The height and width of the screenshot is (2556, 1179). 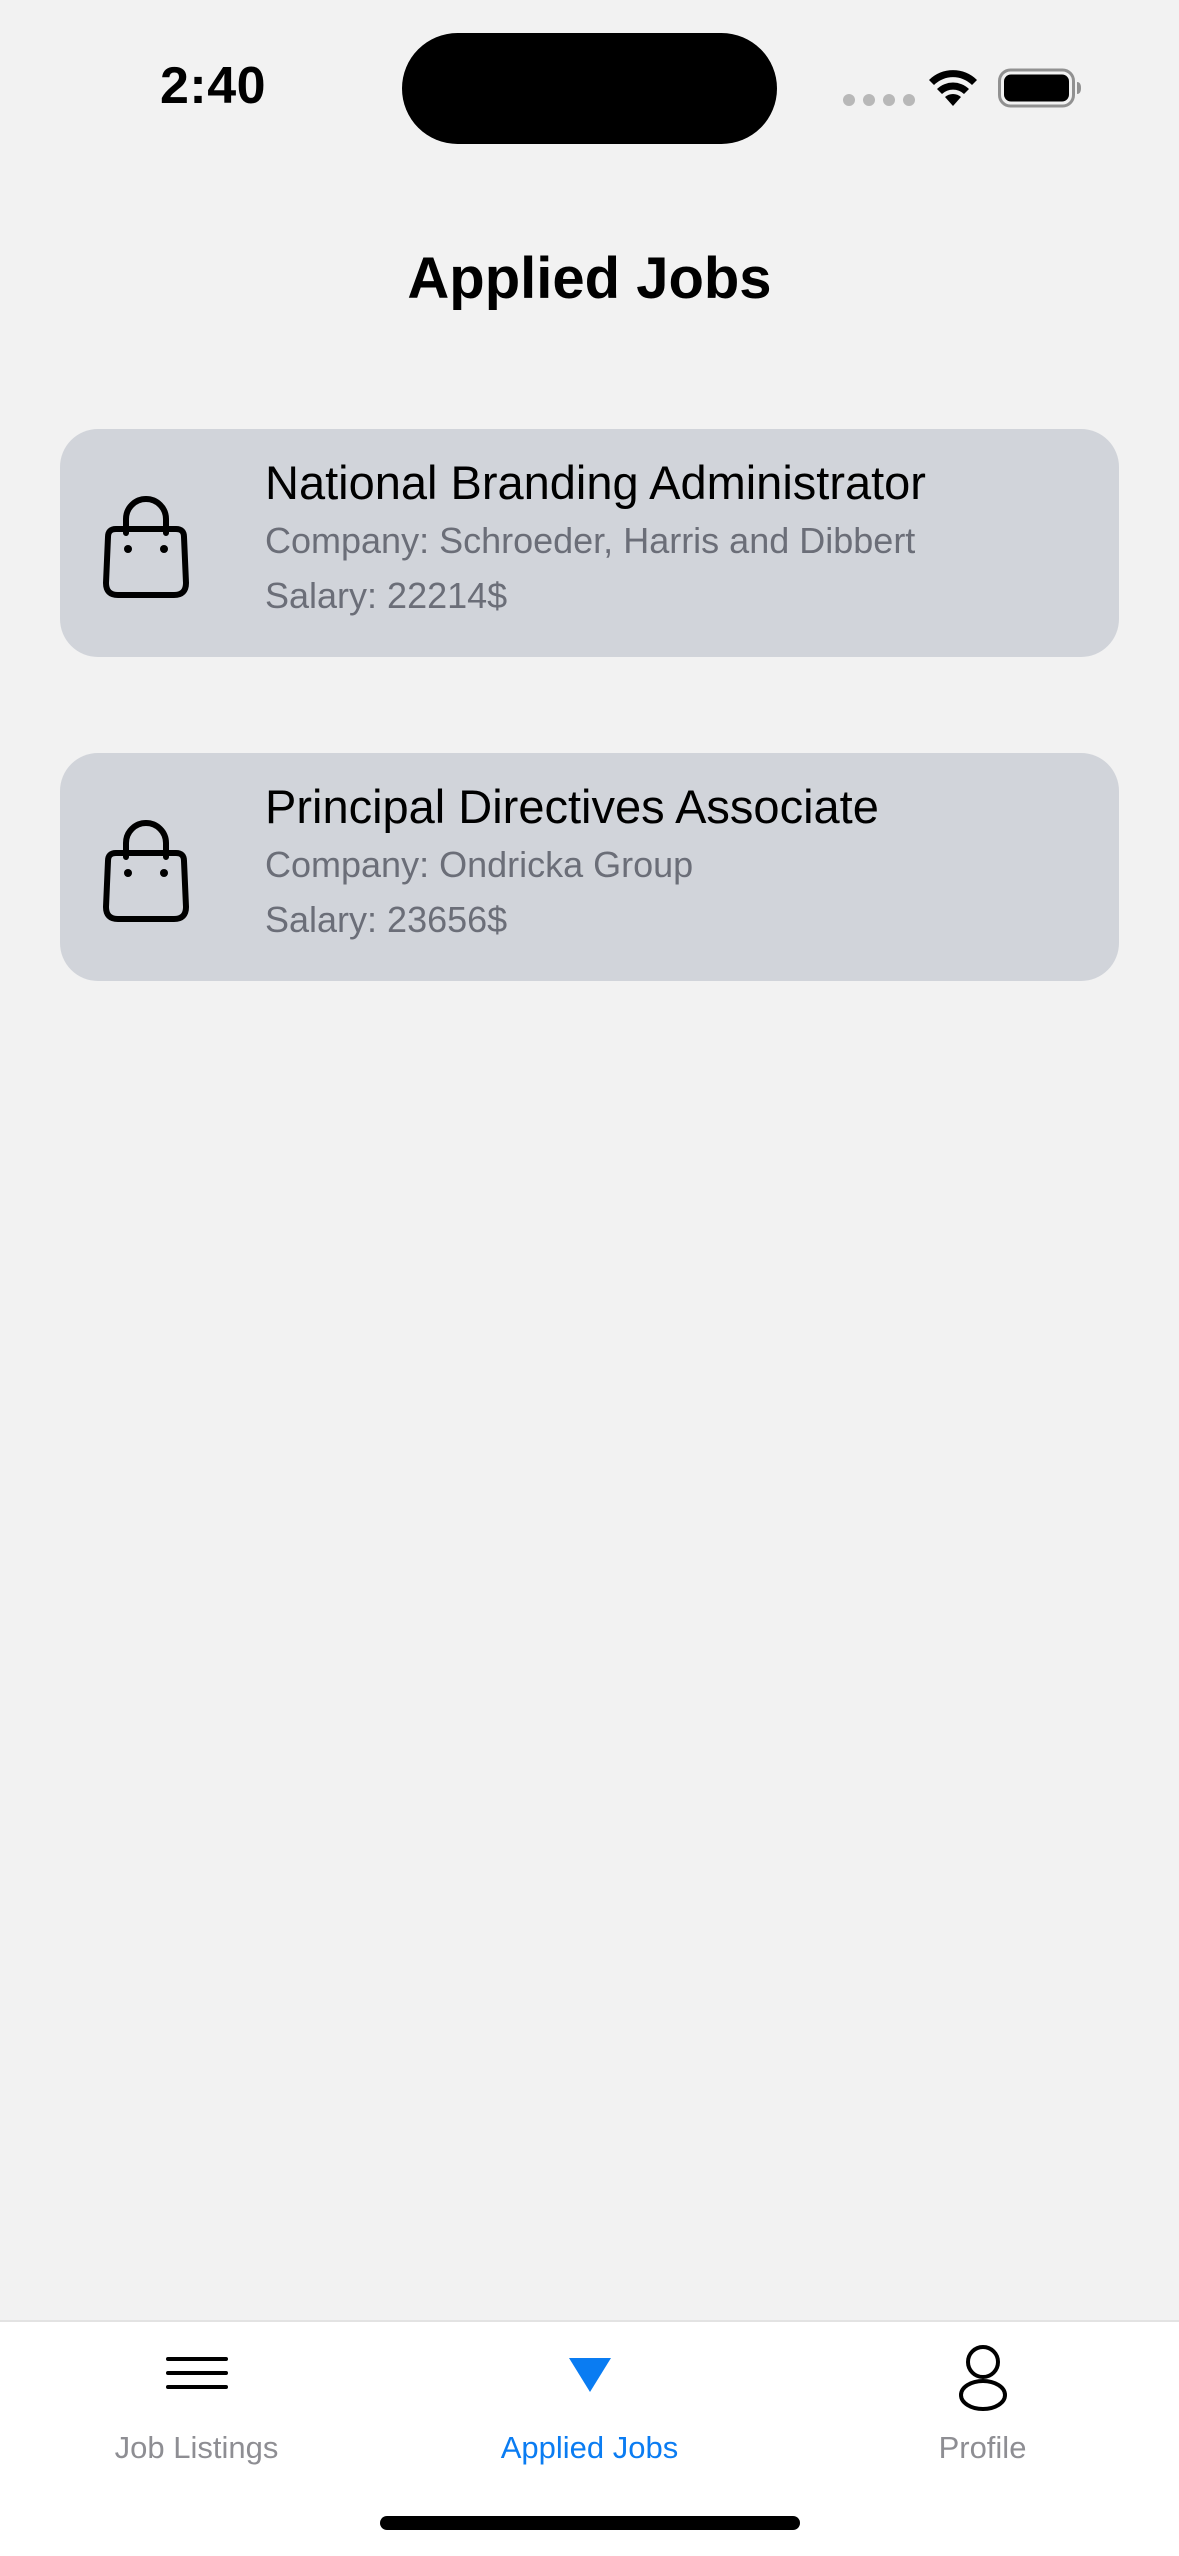 What do you see at coordinates (589, 2447) in the screenshot?
I see `tab-label: Applied Jobs` at bounding box center [589, 2447].